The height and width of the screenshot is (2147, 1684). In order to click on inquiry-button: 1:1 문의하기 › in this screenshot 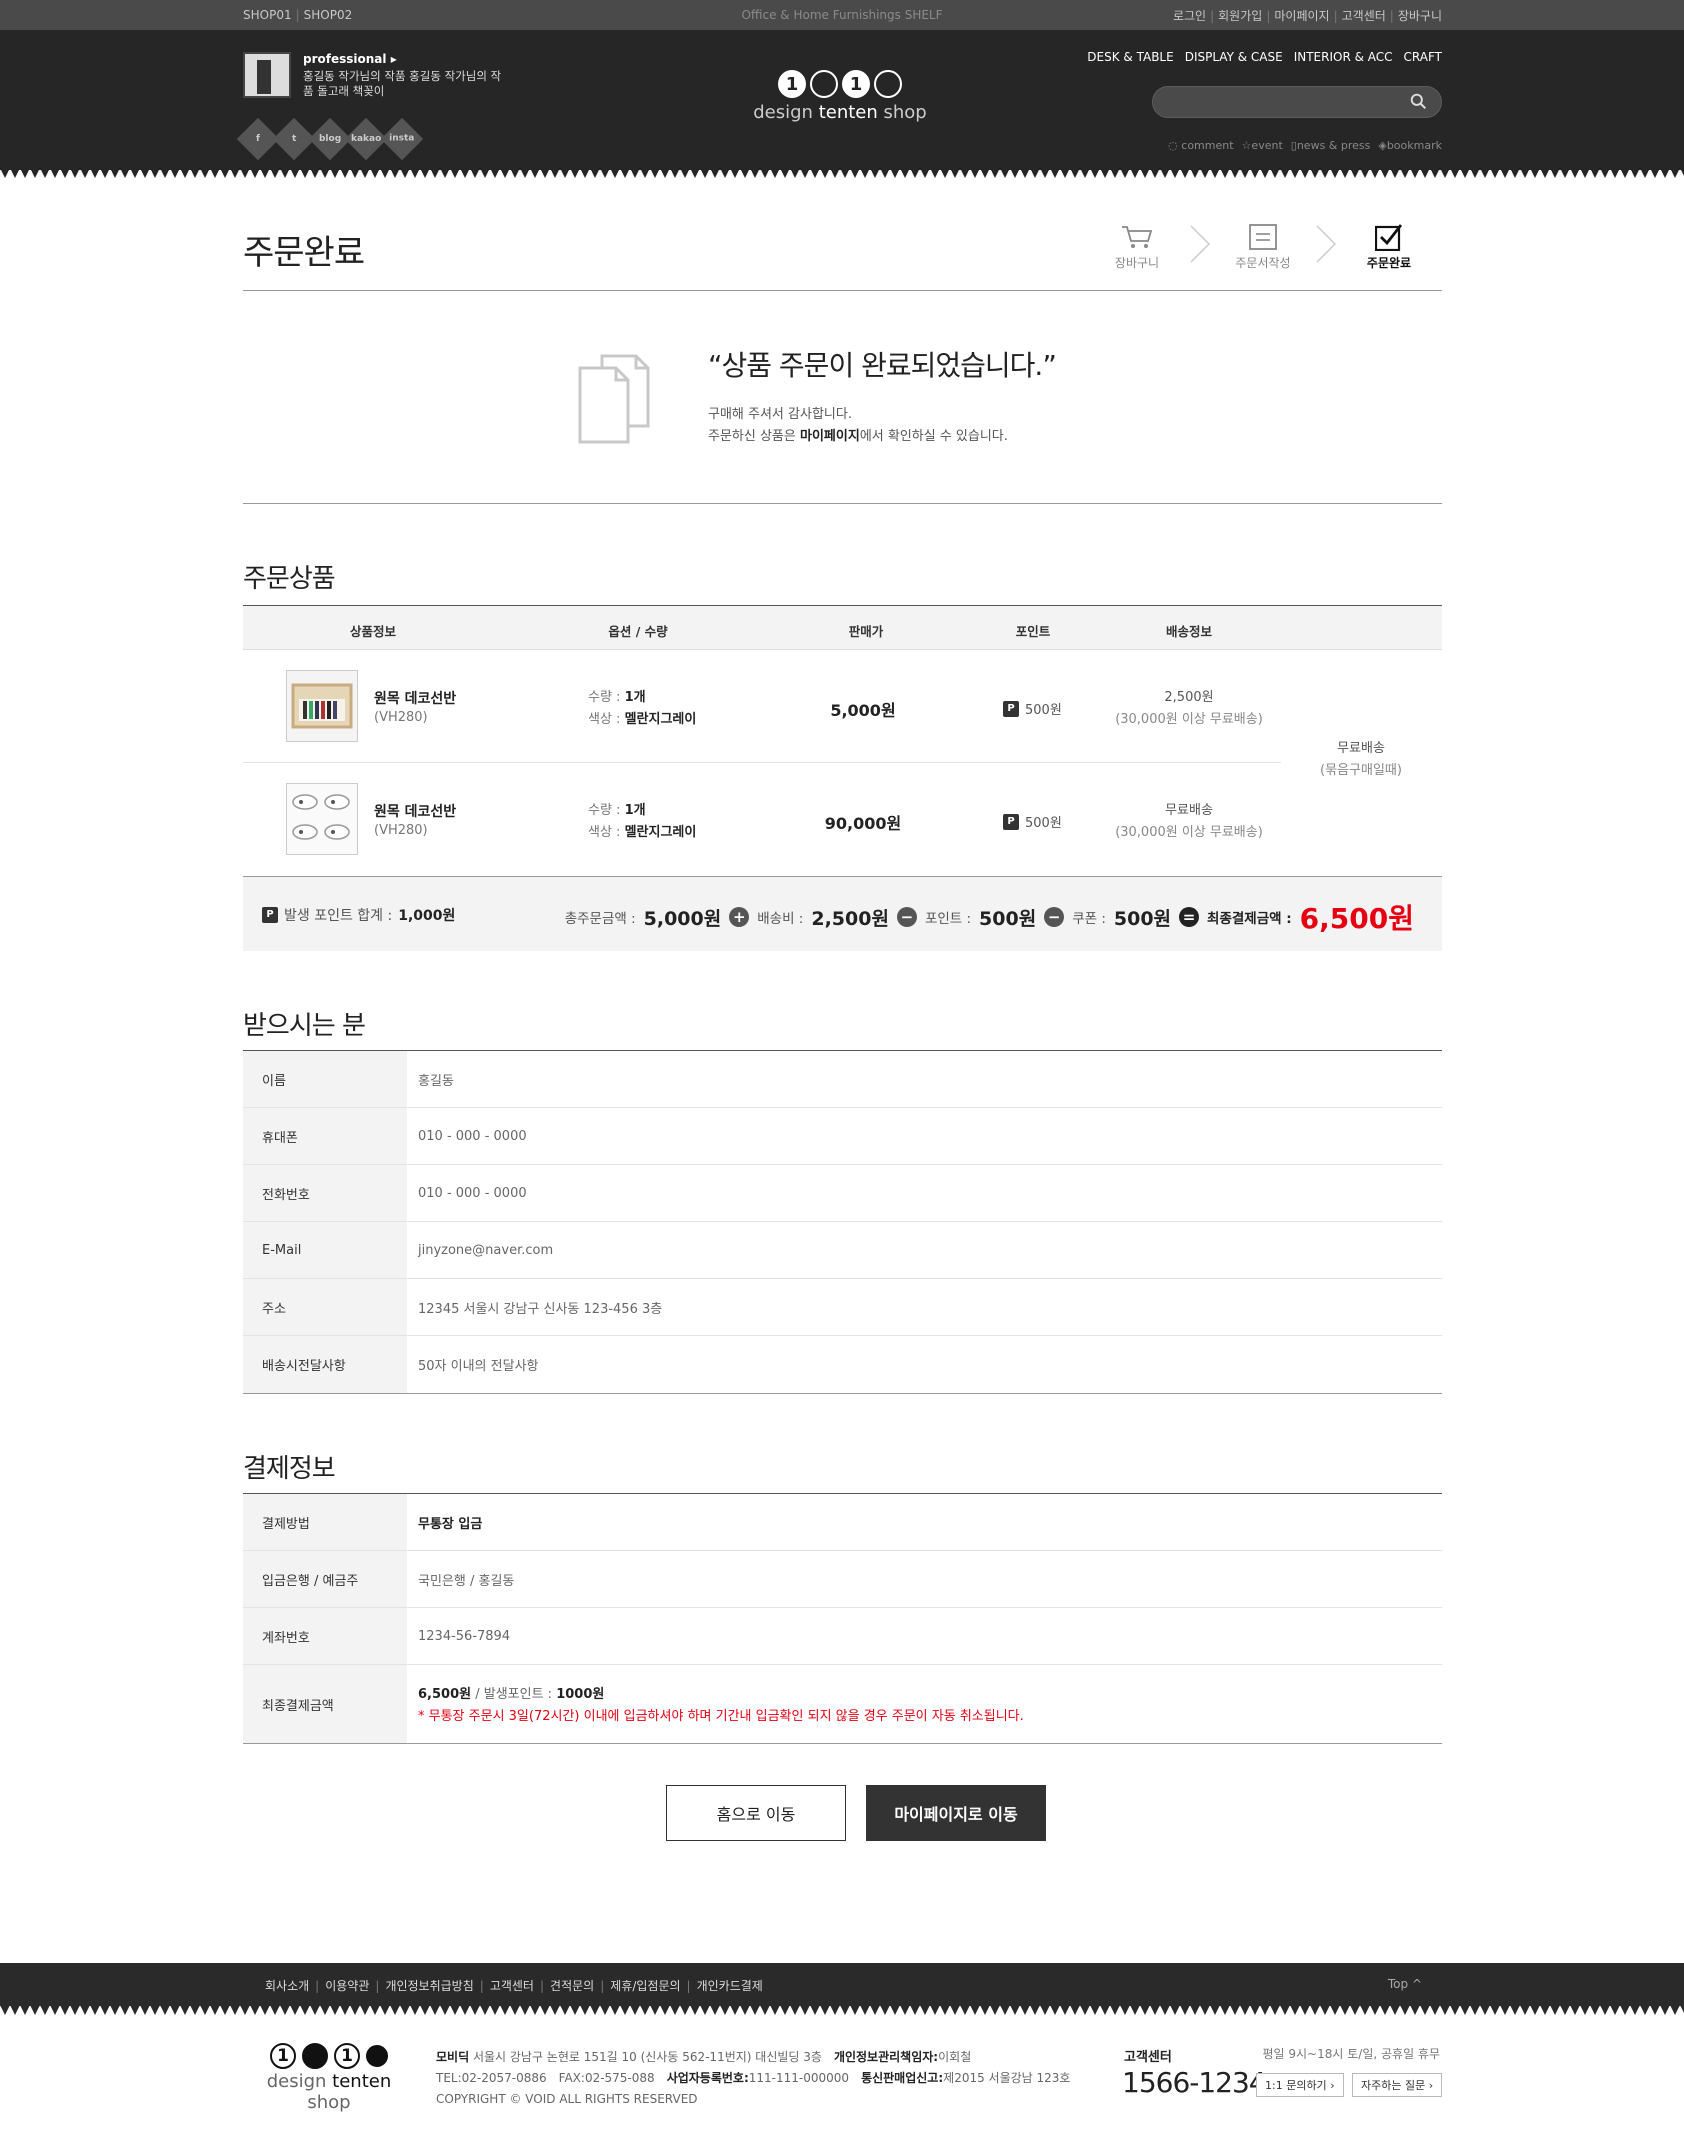, I will do `click(1300, 2085)`.